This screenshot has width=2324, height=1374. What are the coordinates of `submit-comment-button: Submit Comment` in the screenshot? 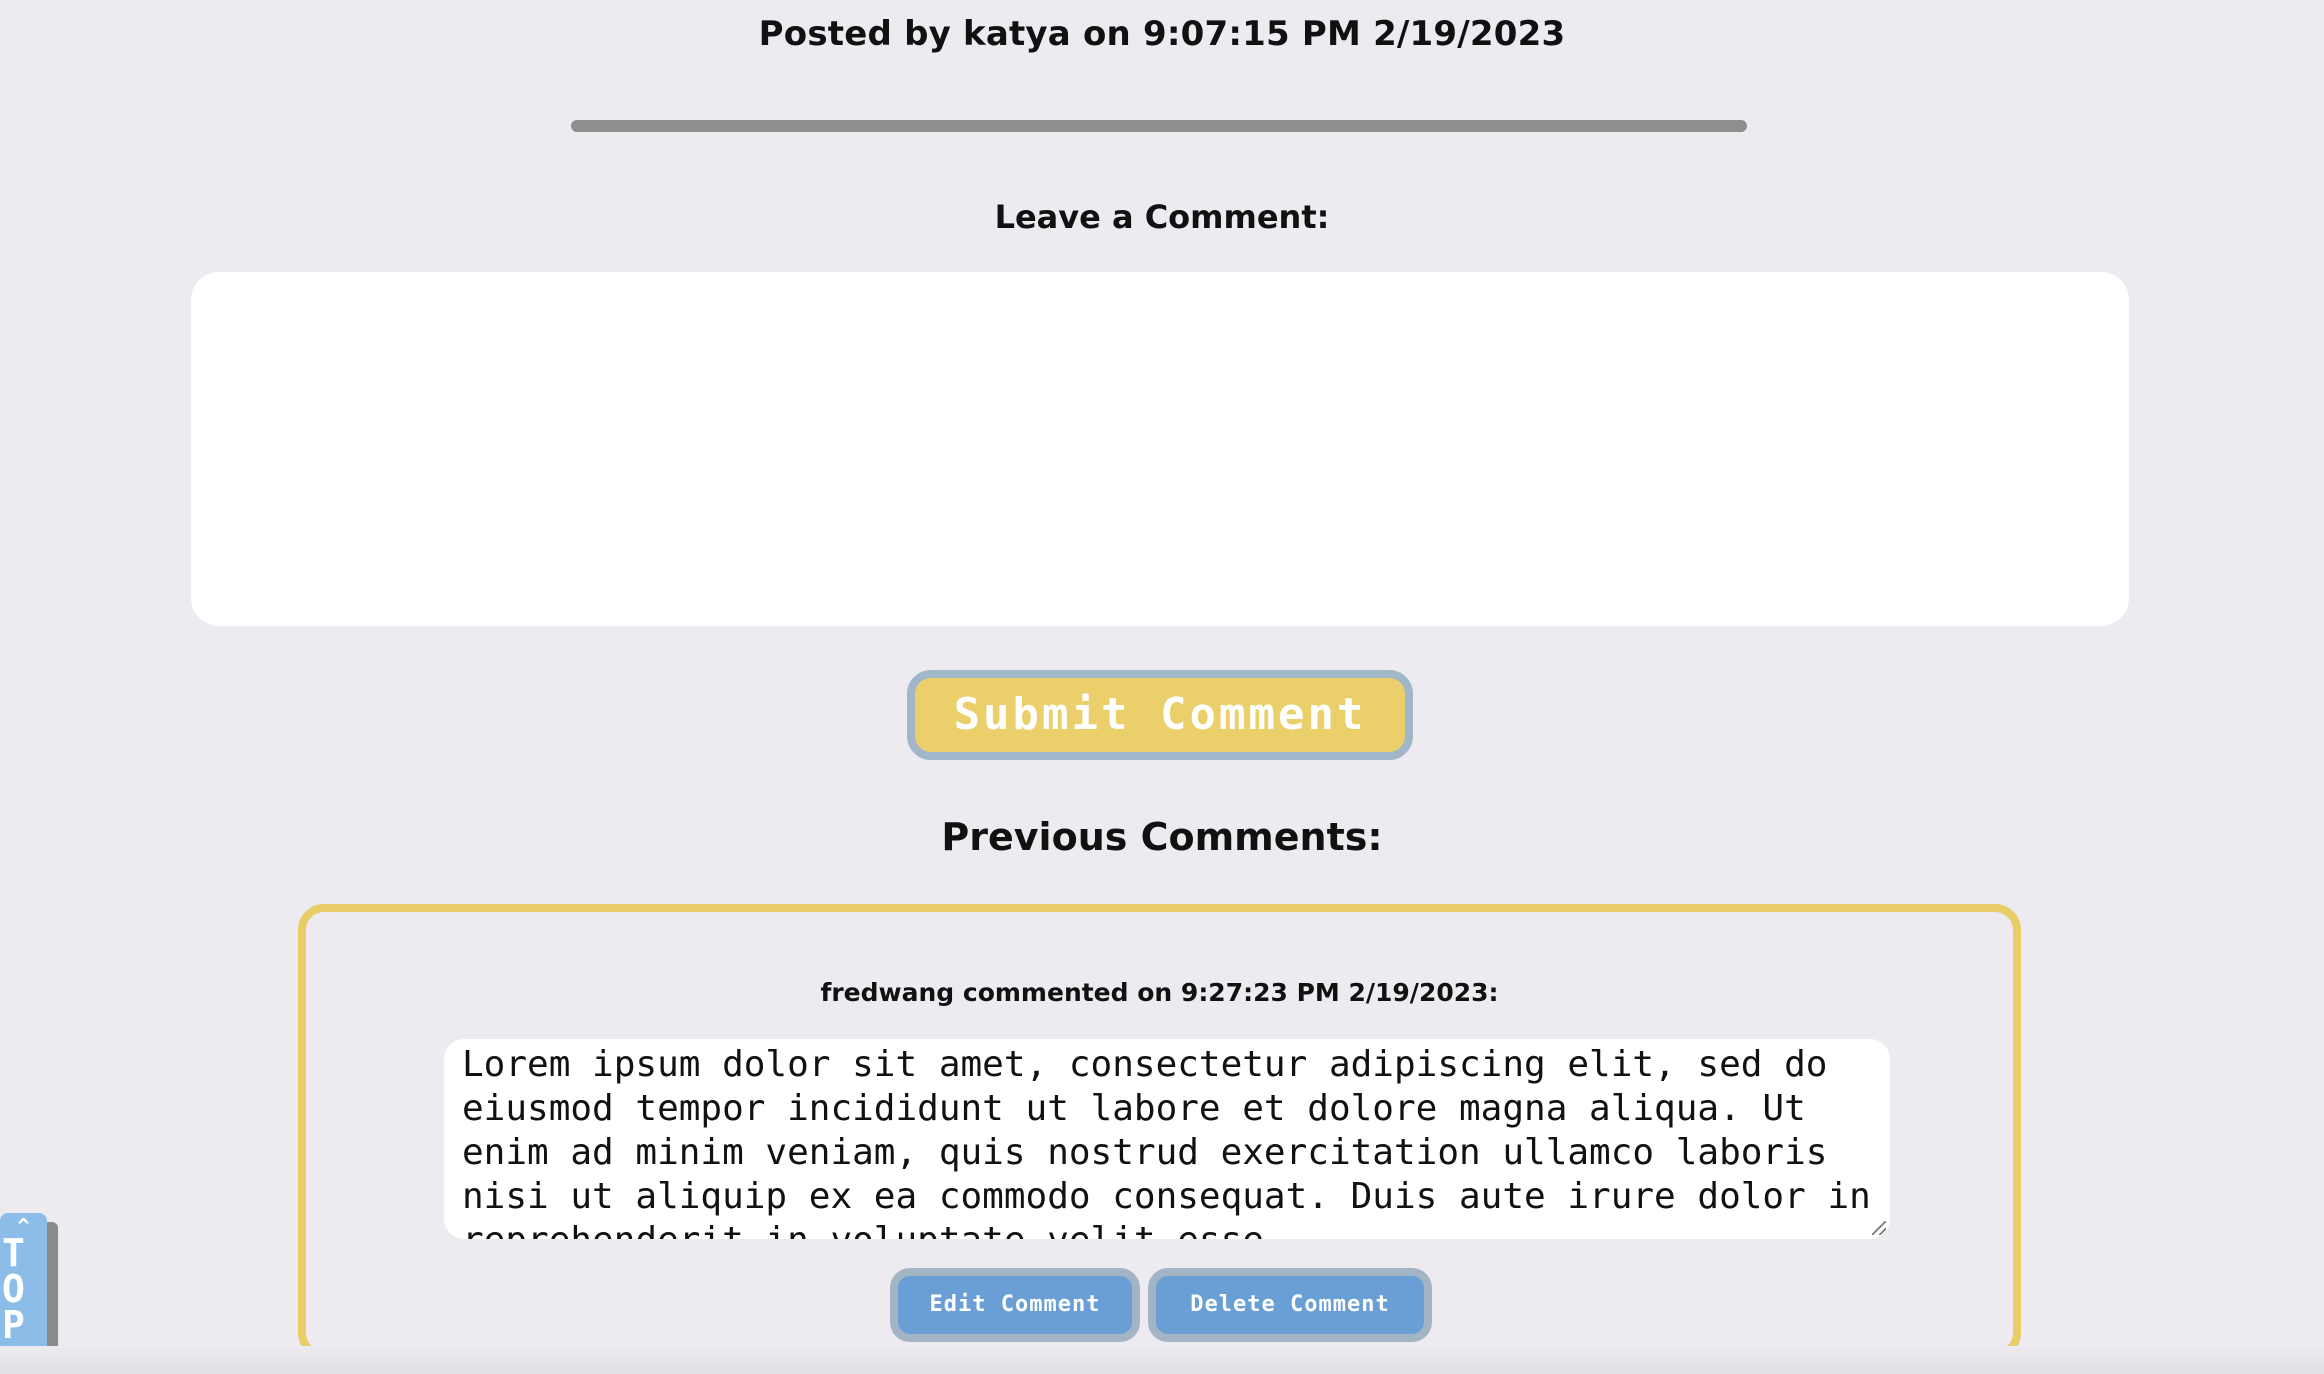 It's located at (1160, 715).